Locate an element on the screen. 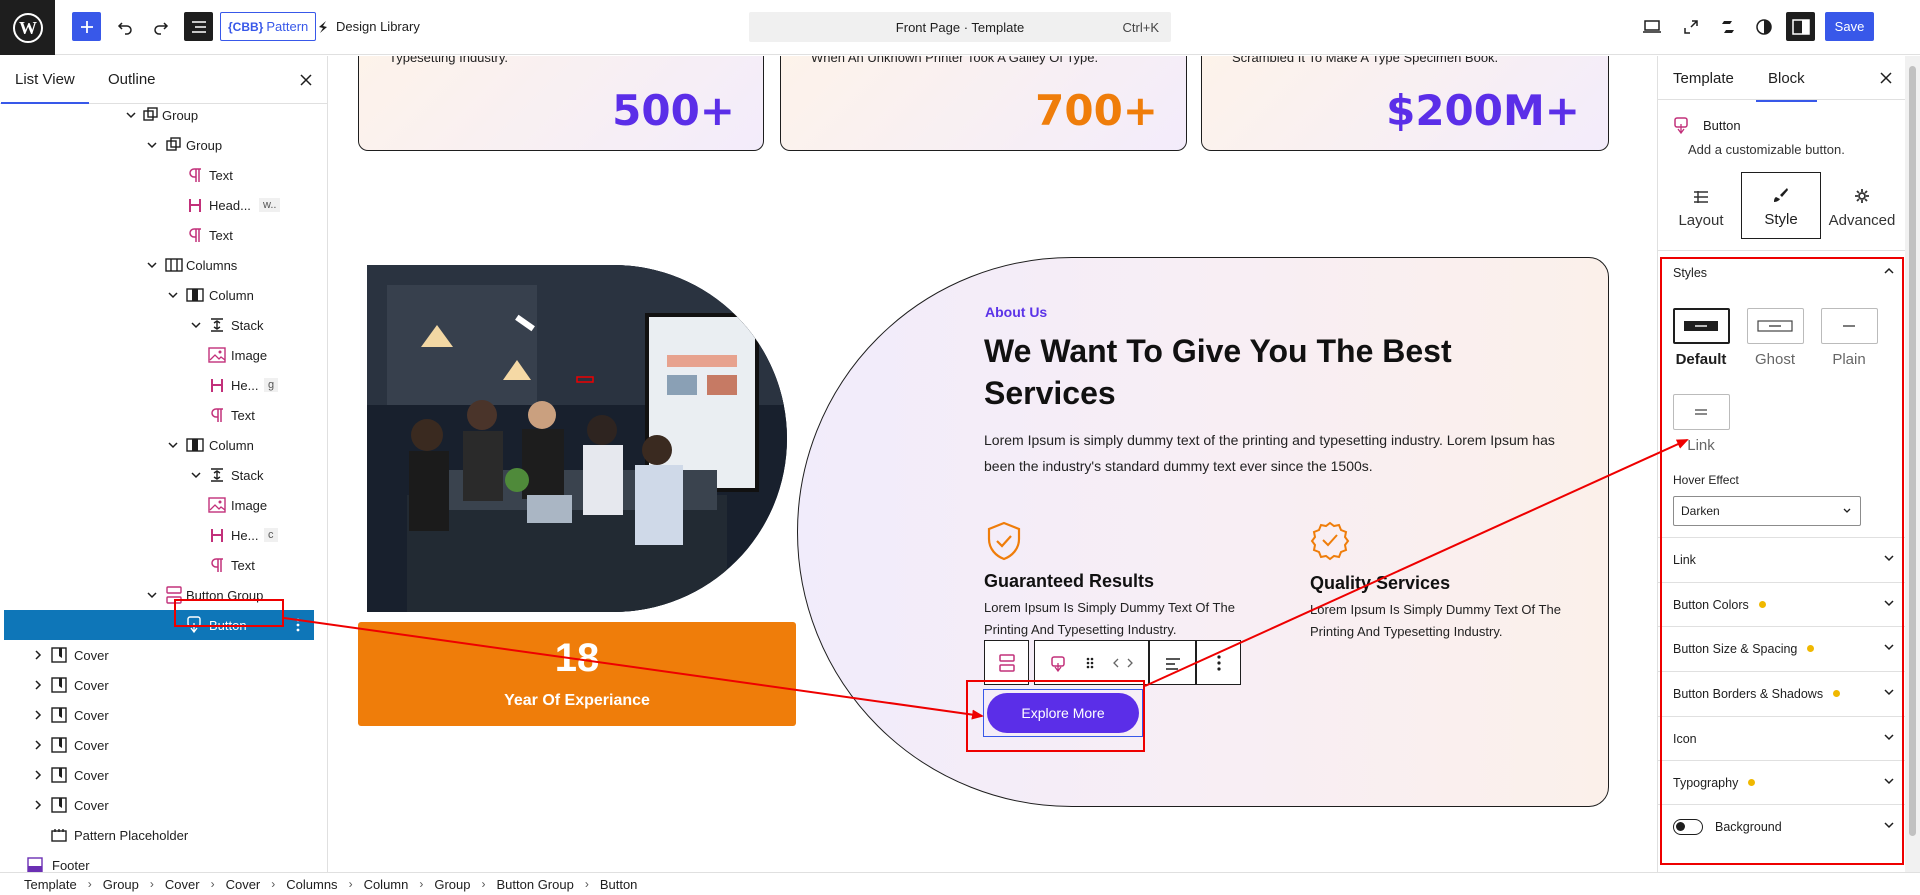  meeting-photo is located at coordinates (577, 438).